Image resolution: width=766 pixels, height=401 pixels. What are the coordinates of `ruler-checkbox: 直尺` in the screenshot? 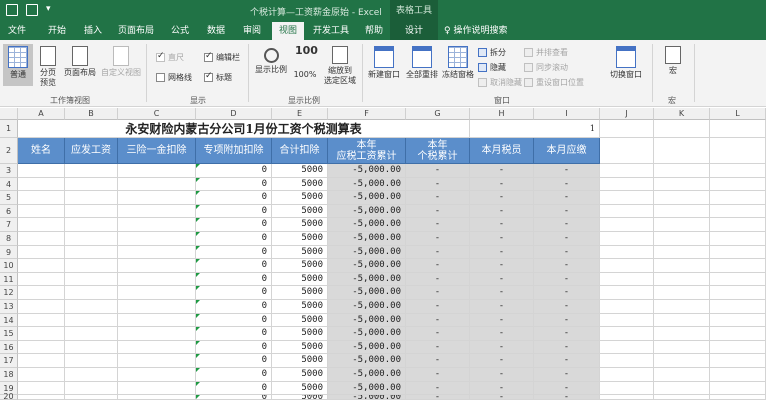 It's located at (170, 57).